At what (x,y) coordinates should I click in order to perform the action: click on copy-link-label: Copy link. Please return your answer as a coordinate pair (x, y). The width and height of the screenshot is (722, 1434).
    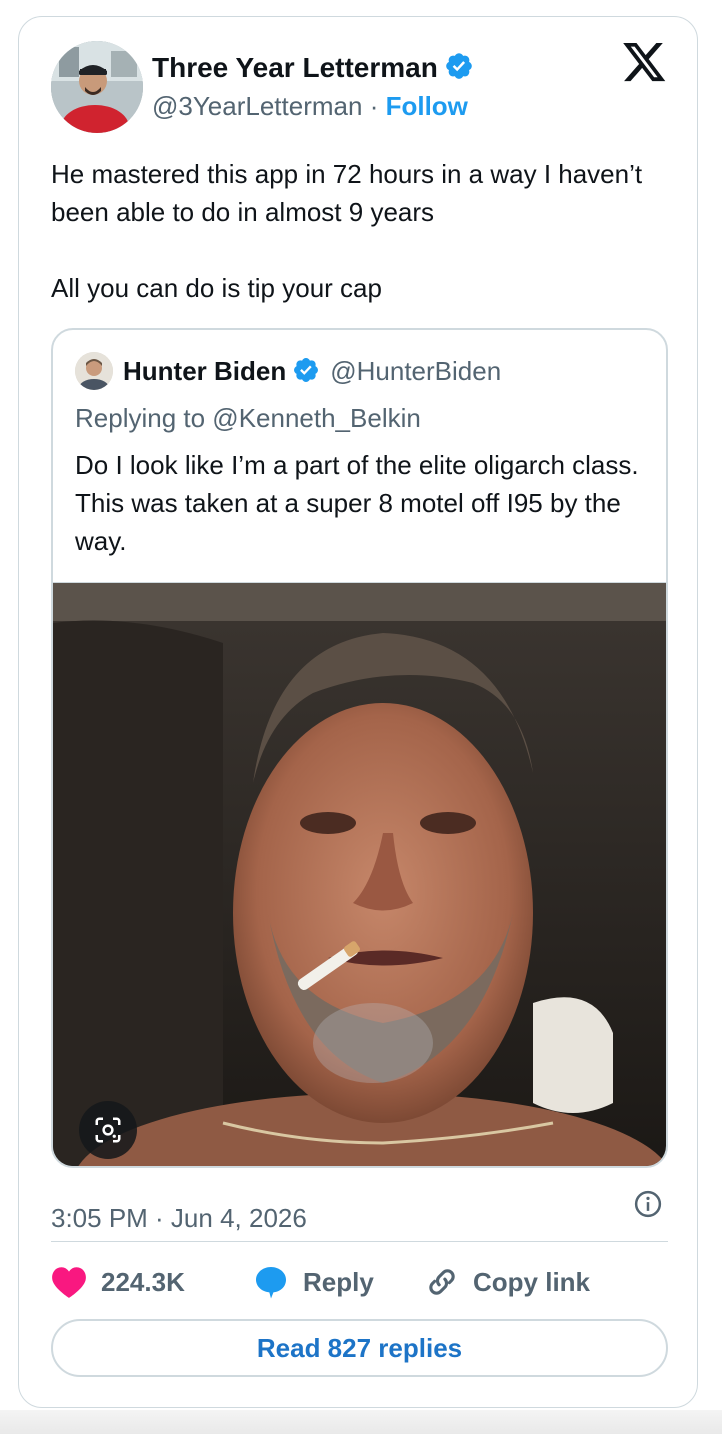
    Looking at the image, I should click on (532, 1281).